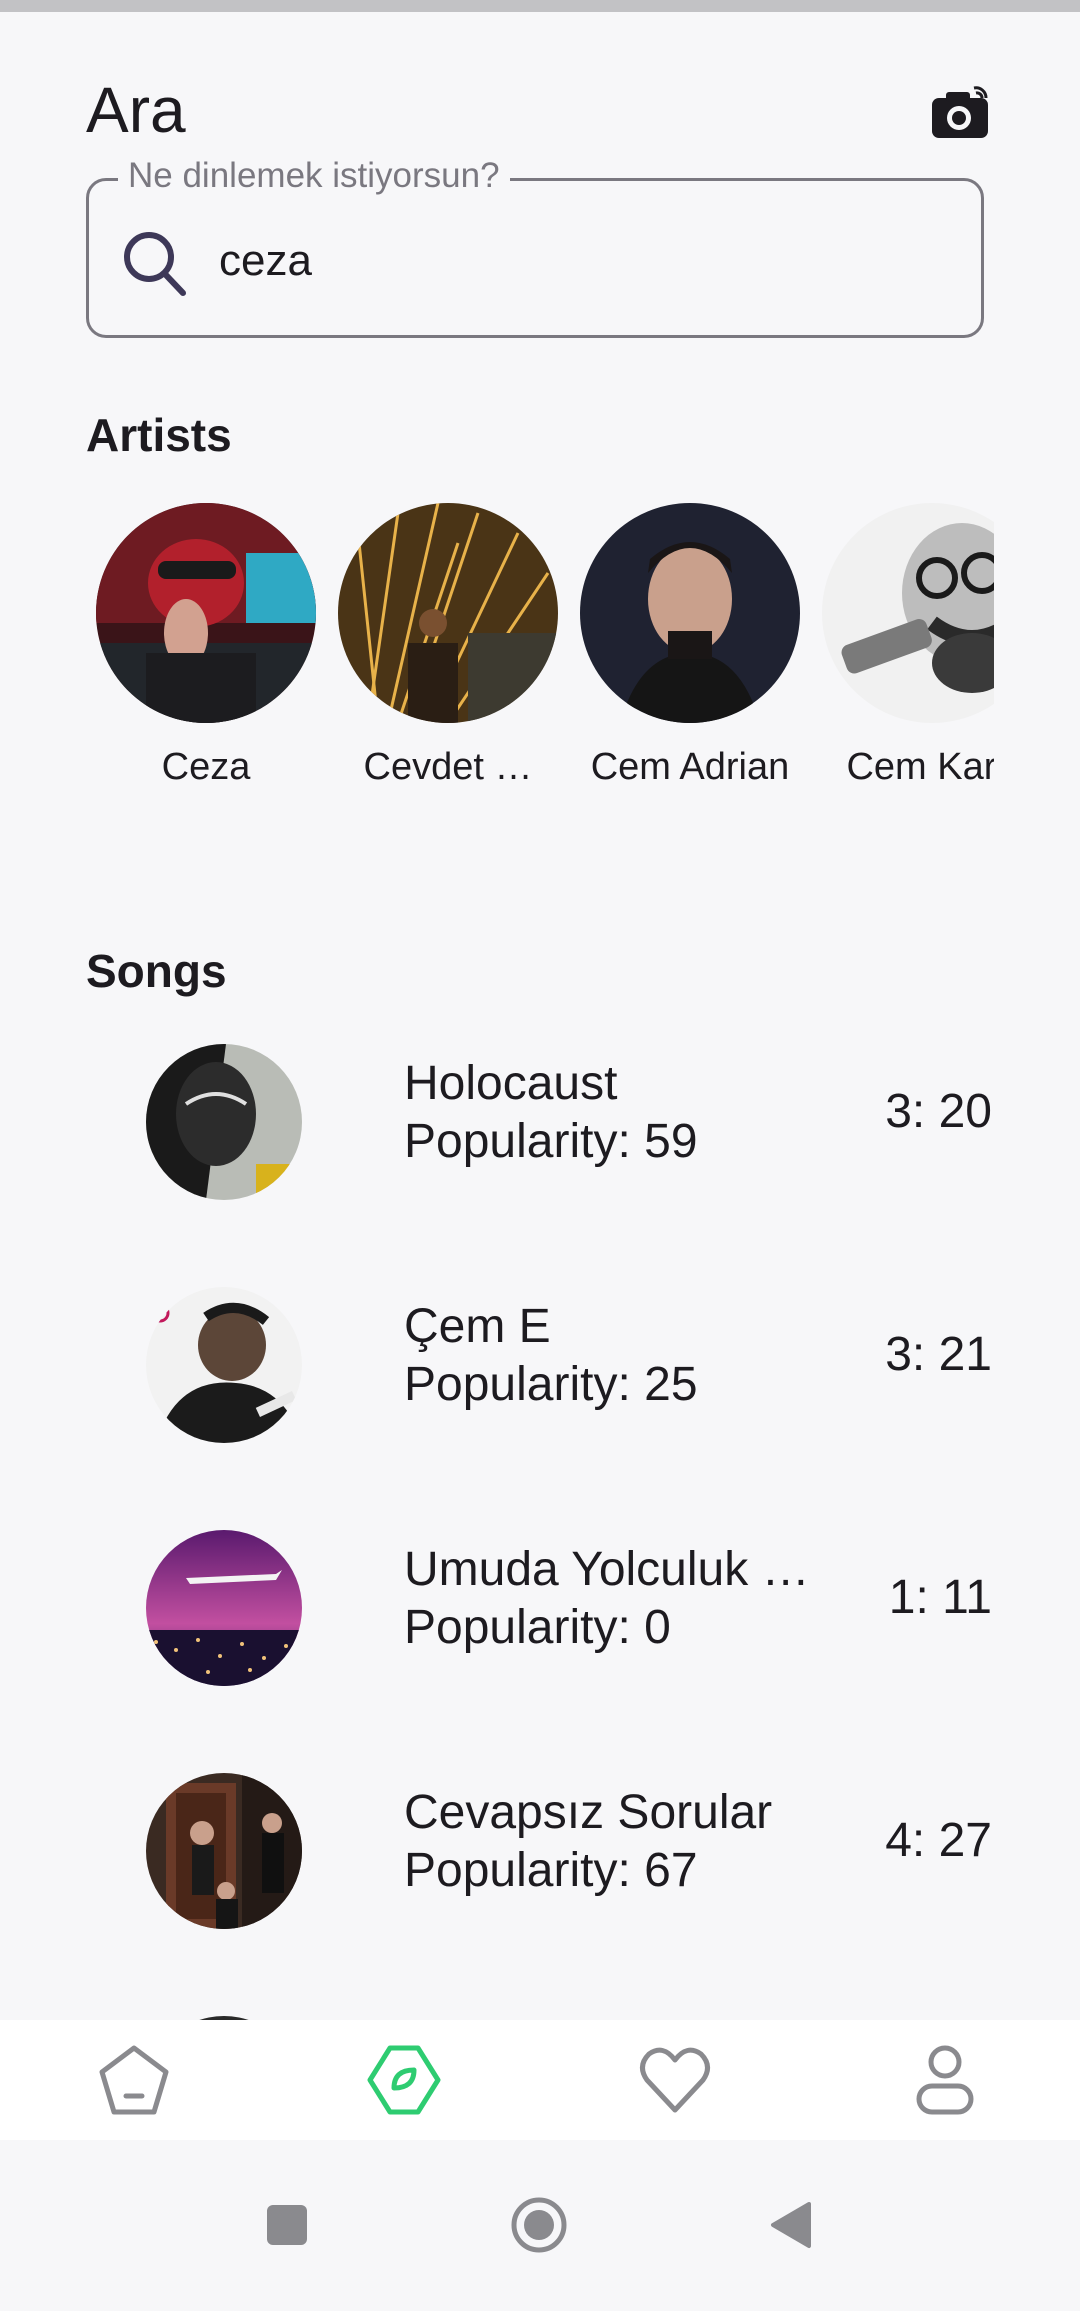 The height and width of the screenshot is (2311, 1080). Describe the element at coordinates (540, 2011) in the screenshot. I see `song-row` at that location.